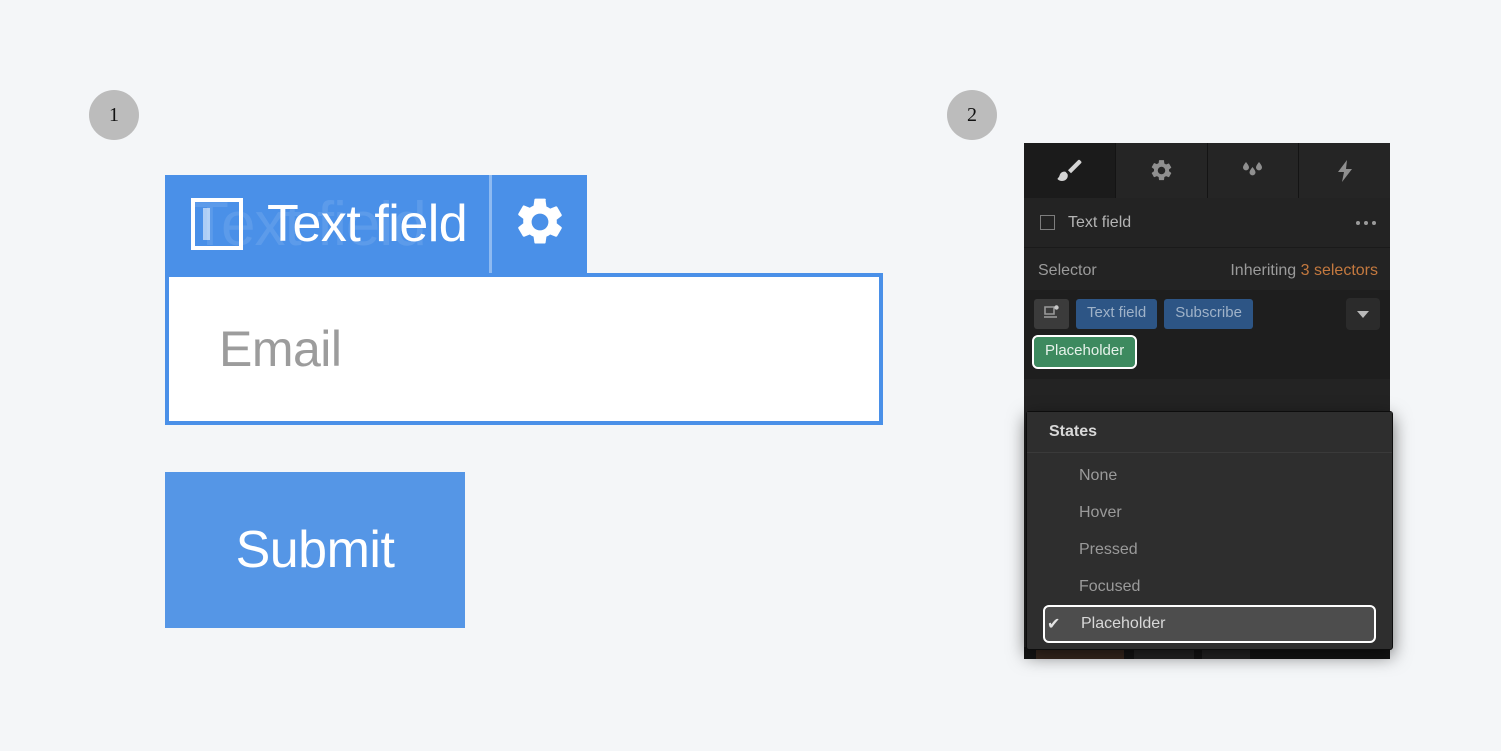 The image size is (1501, 751). I want to click on state-item-label: Pressed, so click(1108, 549).